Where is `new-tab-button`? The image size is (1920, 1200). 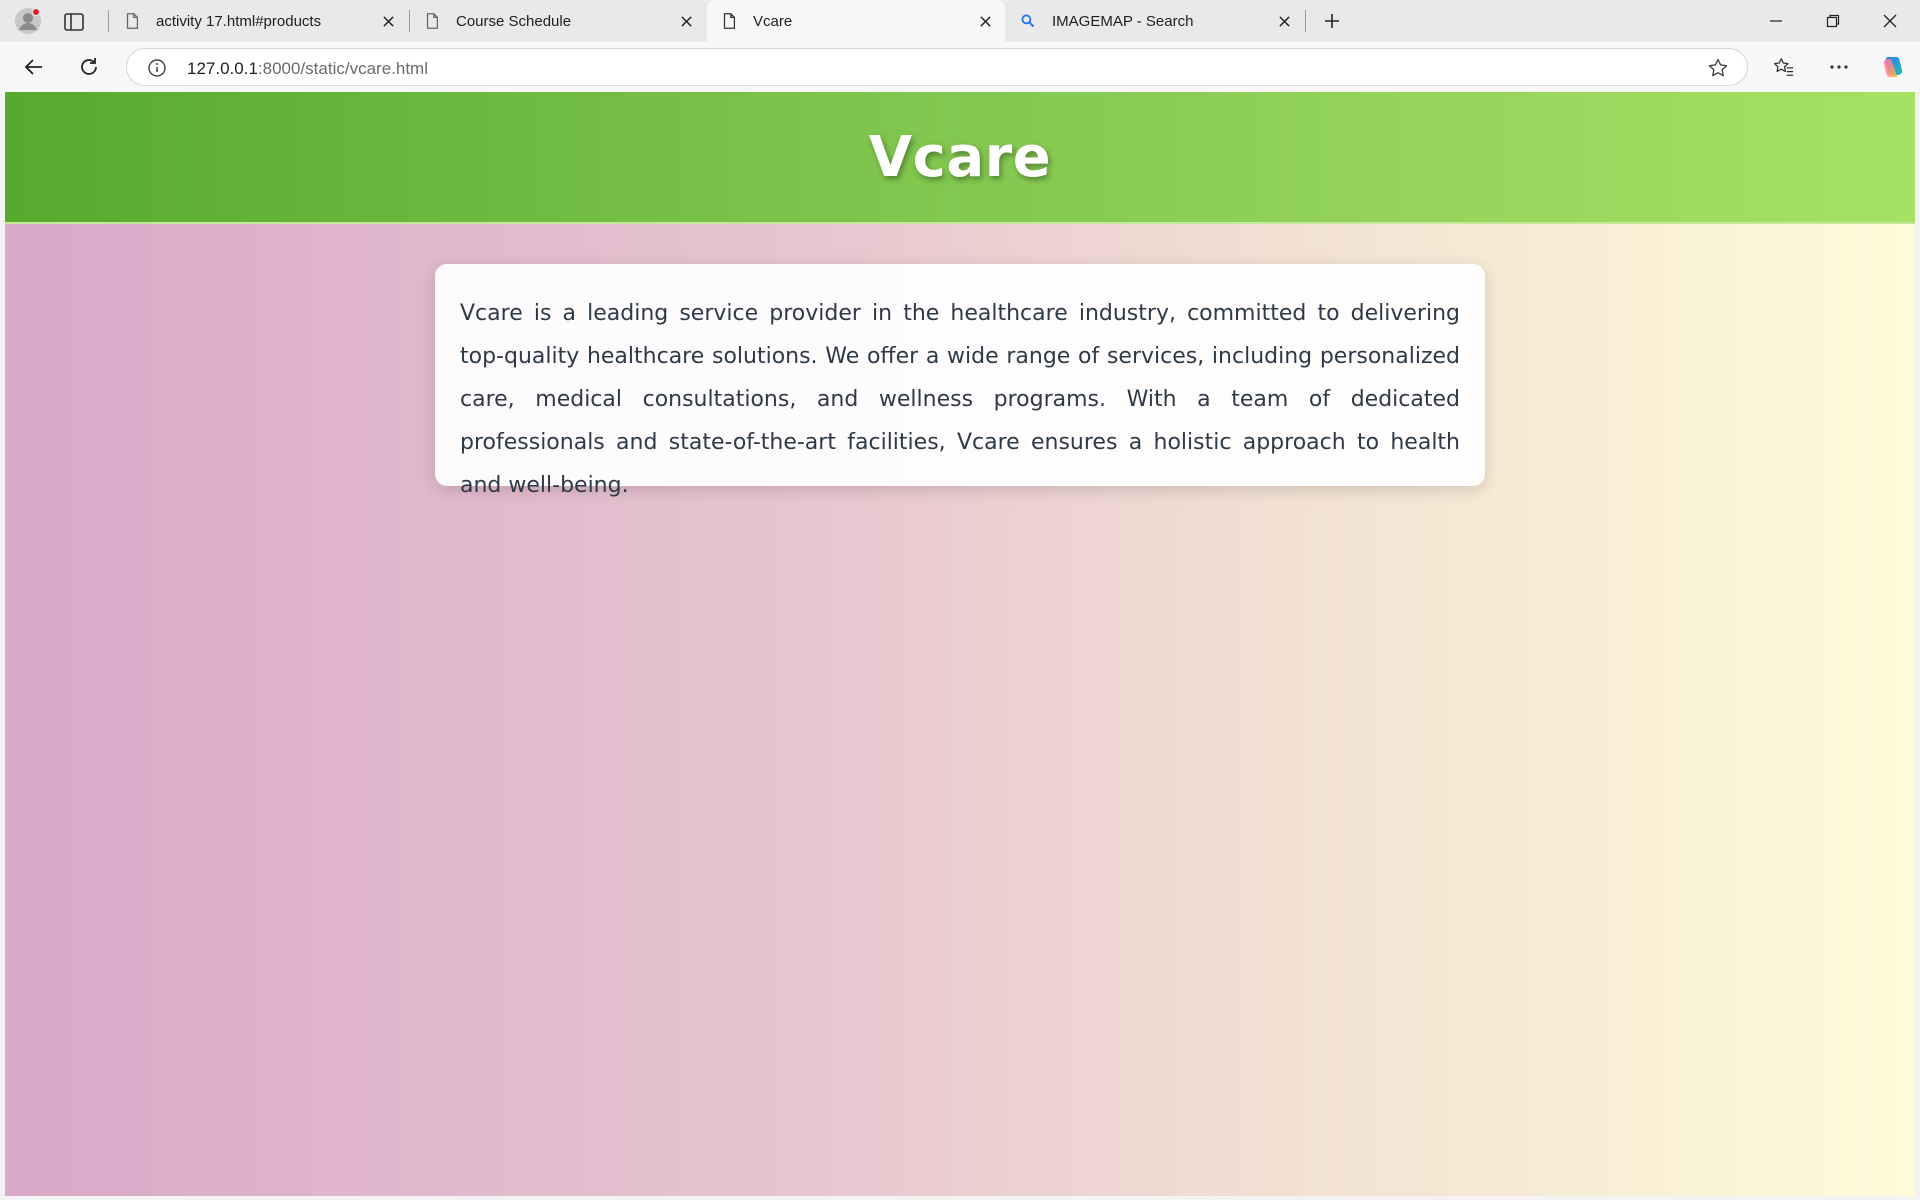
new-tab-button is located at coordinates (1332, 21).